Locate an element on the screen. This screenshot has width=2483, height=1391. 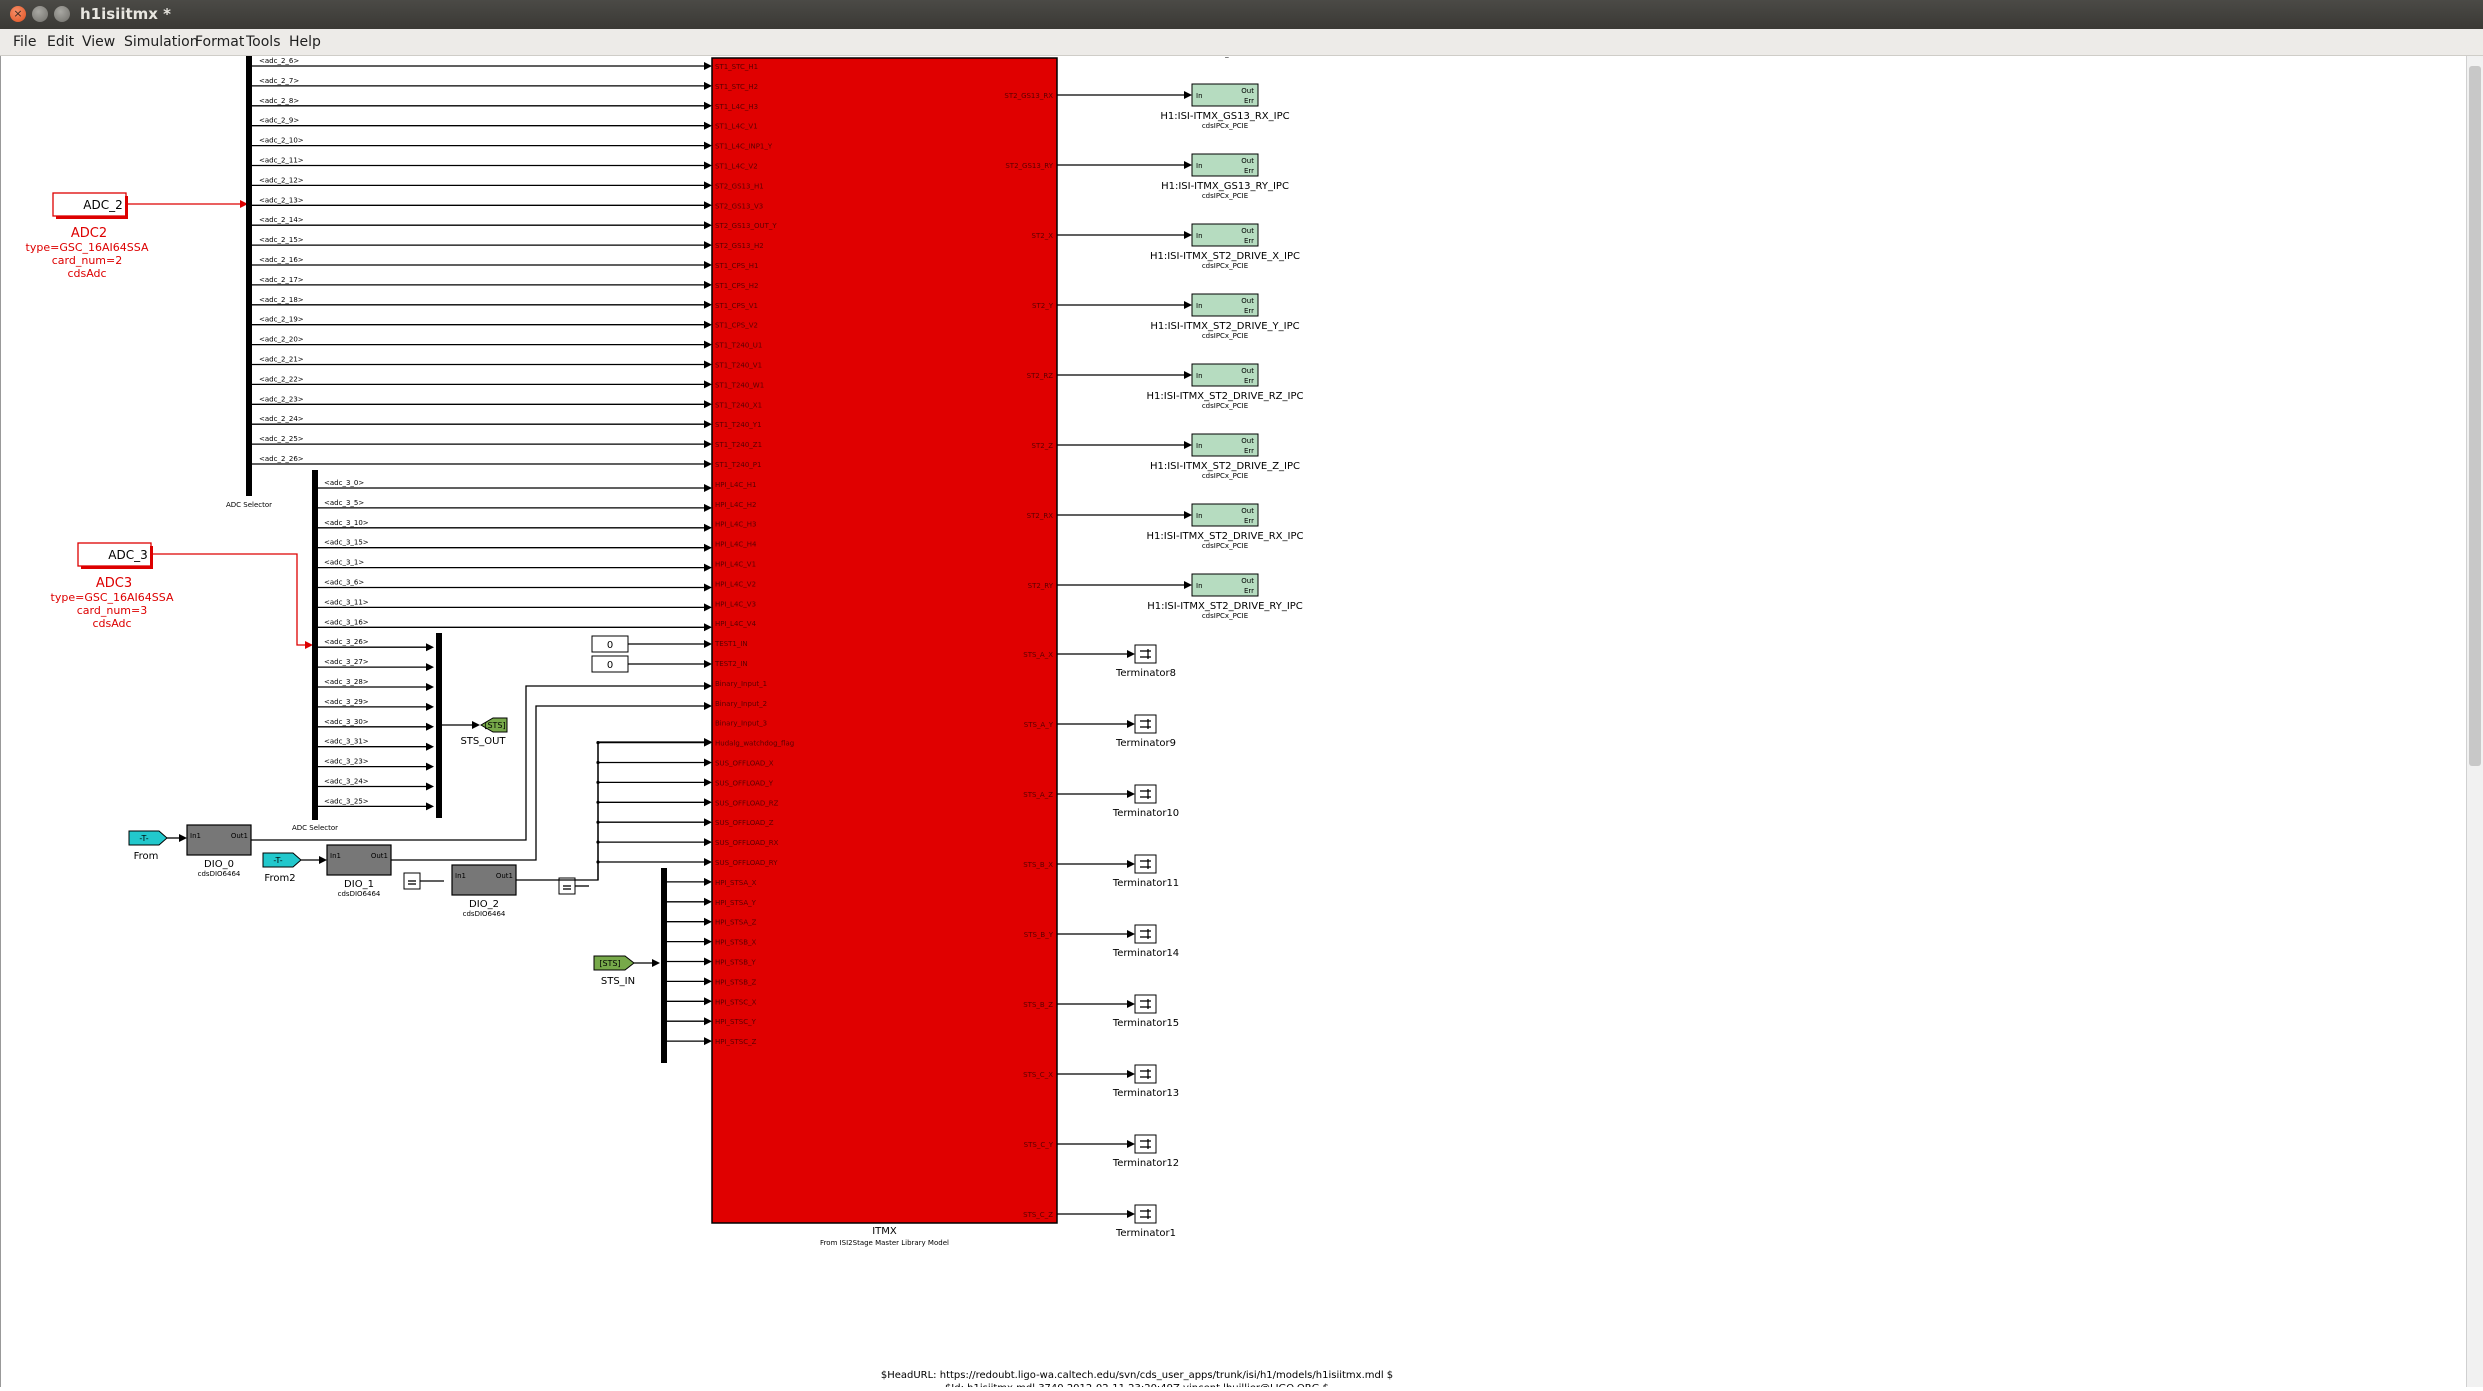
adc2-selector-label: ADC Selector is located at coordinates (249, 505).